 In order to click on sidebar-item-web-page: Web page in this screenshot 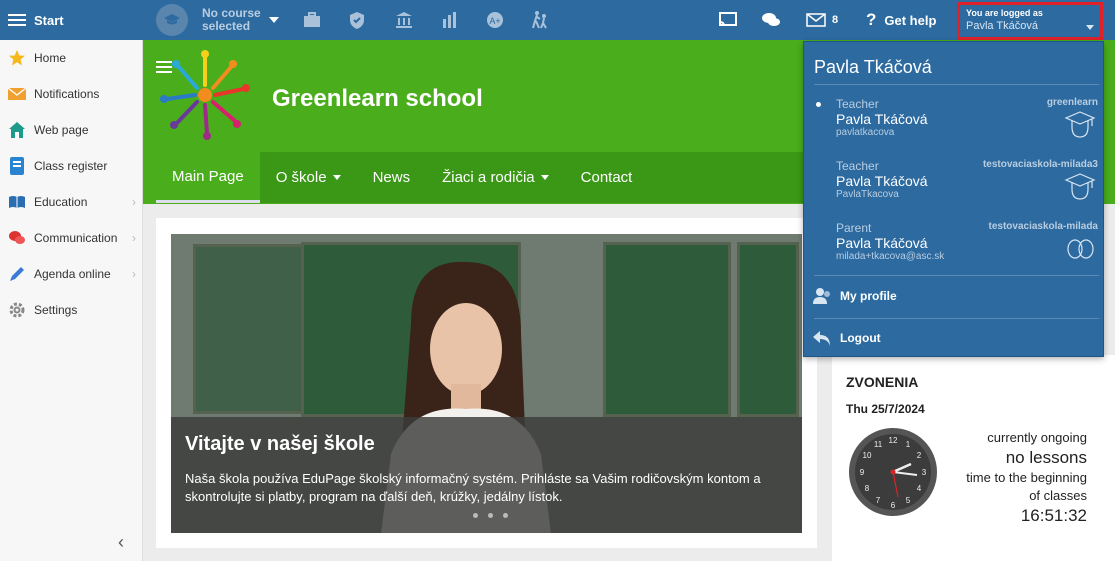, I will do `click(71, 130)`.